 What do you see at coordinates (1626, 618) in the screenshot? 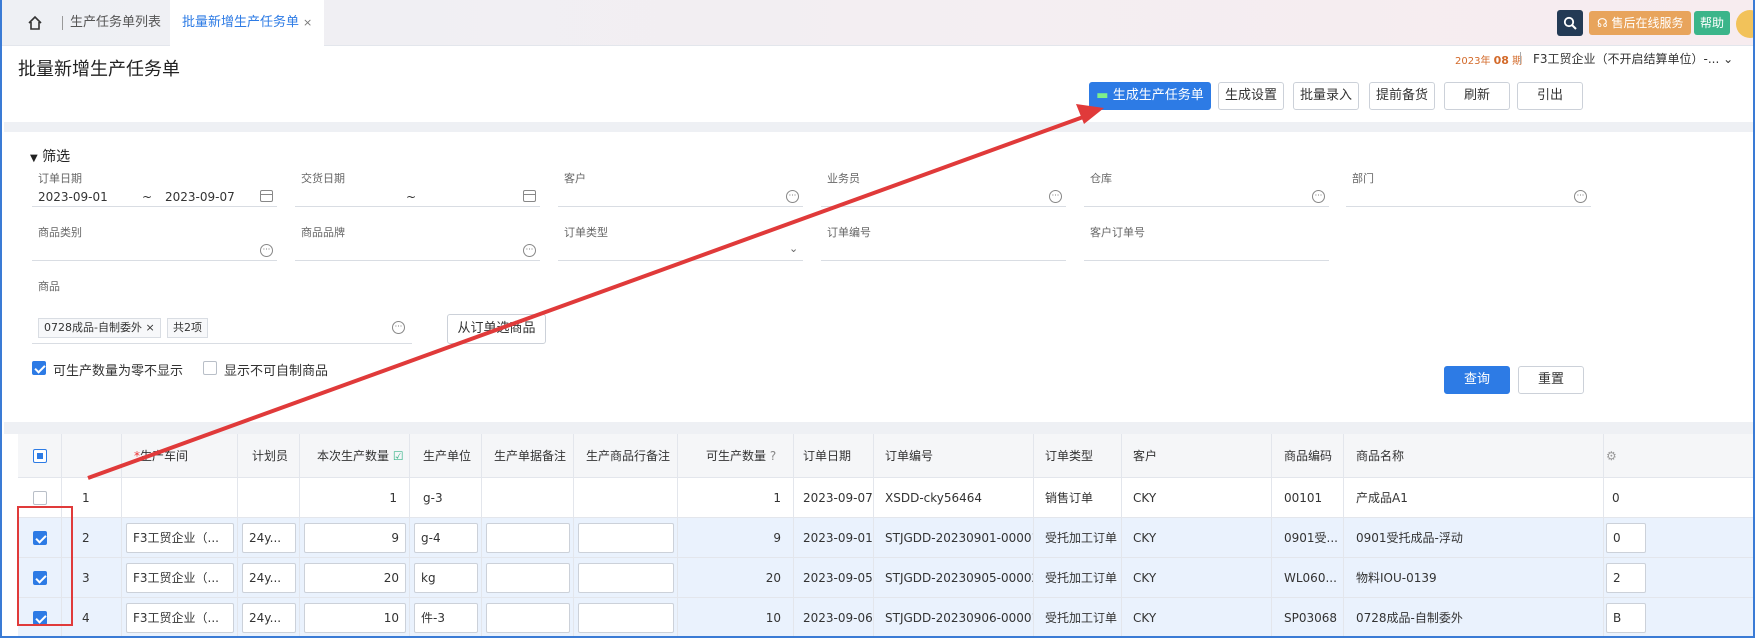
I see `extra-input: B` at bounding box center [1626, 618].